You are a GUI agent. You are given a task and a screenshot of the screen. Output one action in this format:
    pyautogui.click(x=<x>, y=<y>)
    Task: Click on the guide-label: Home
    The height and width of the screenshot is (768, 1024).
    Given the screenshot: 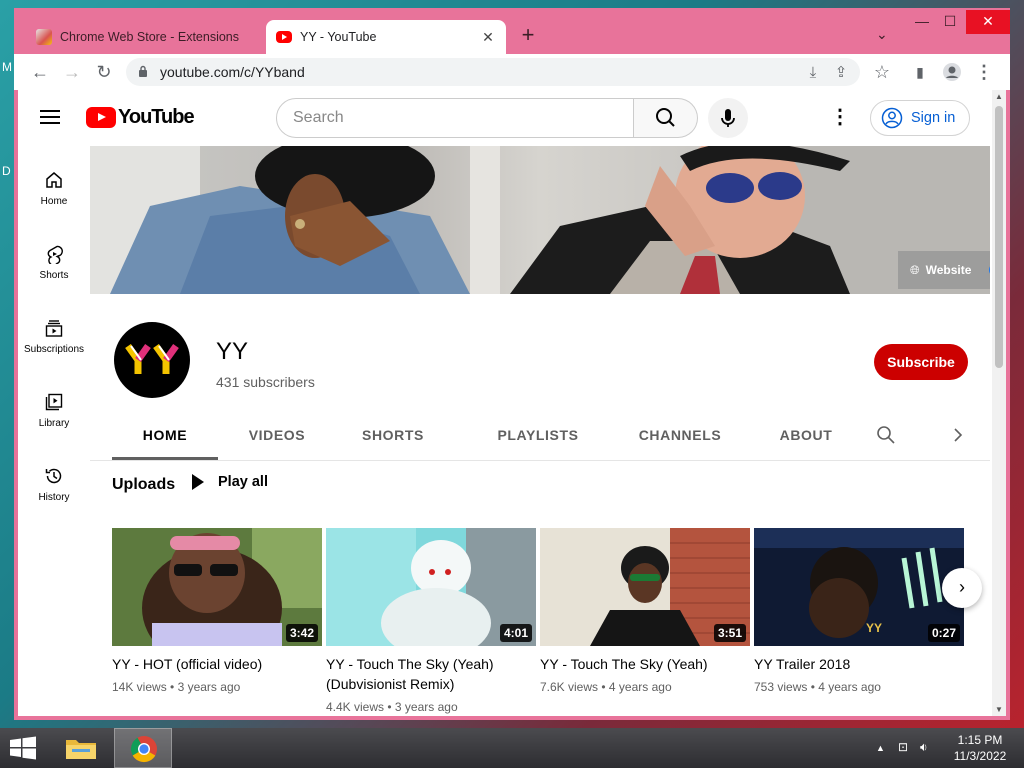 What is the action you would take?
    pyautogui.click(x=54, y=201)
    